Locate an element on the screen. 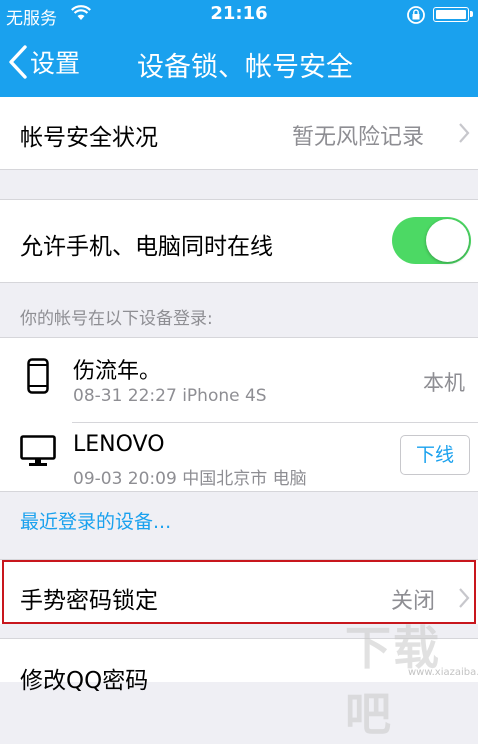 The image size is (478, 744). monitor-icon is located at coordinates (38, 450).